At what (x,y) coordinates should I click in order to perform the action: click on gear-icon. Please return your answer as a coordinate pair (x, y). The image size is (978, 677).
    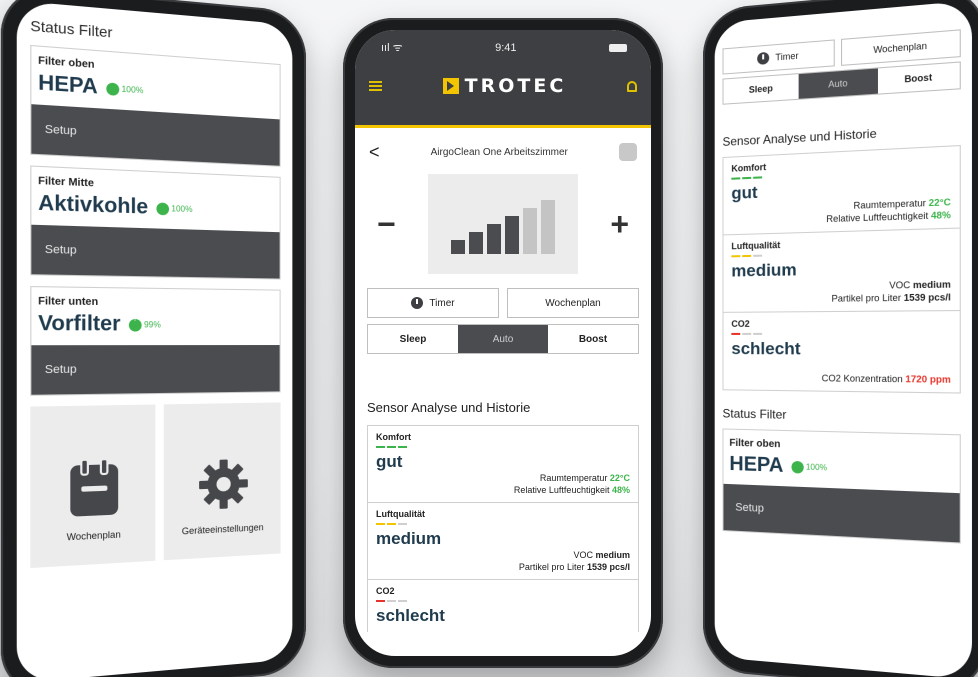
    Looking at the image, I should click on (223, 484).